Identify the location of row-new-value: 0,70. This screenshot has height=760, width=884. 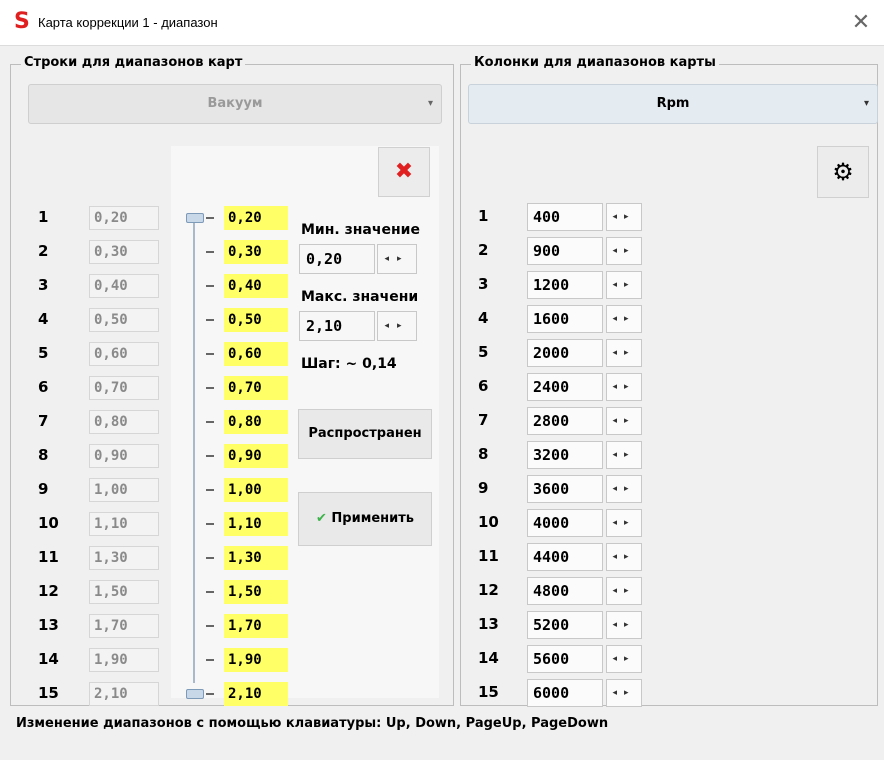
(256, 388).